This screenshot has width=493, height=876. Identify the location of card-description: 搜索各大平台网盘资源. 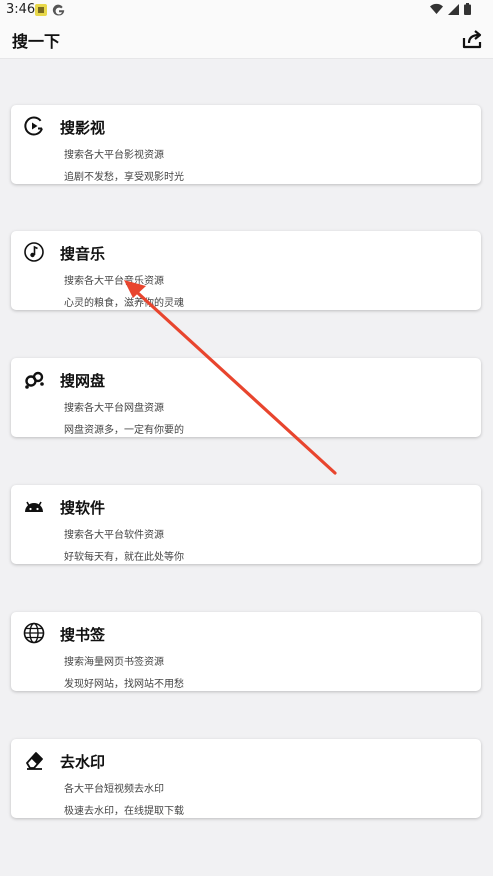
(114, 408).